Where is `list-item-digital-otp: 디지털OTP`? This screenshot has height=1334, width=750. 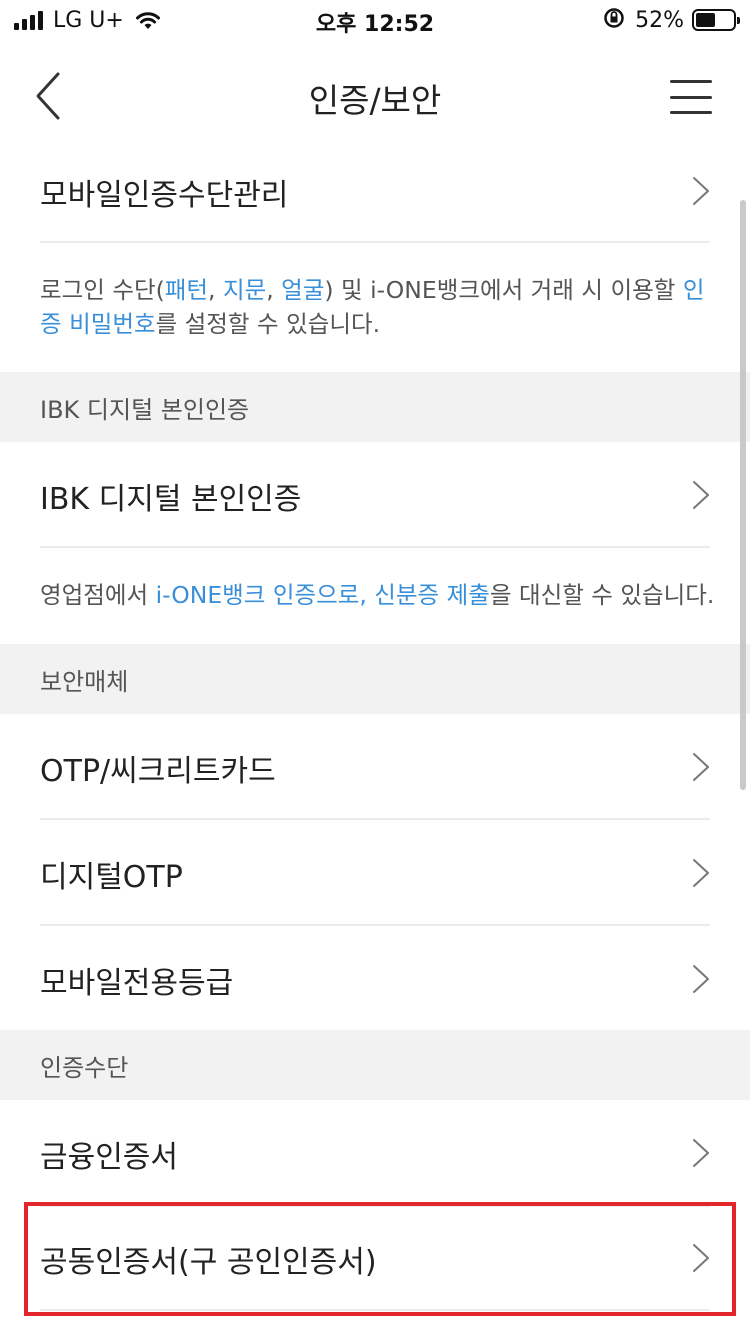 list-item-digital-otp: 디지털OTP is located at coordinates (375, 872).